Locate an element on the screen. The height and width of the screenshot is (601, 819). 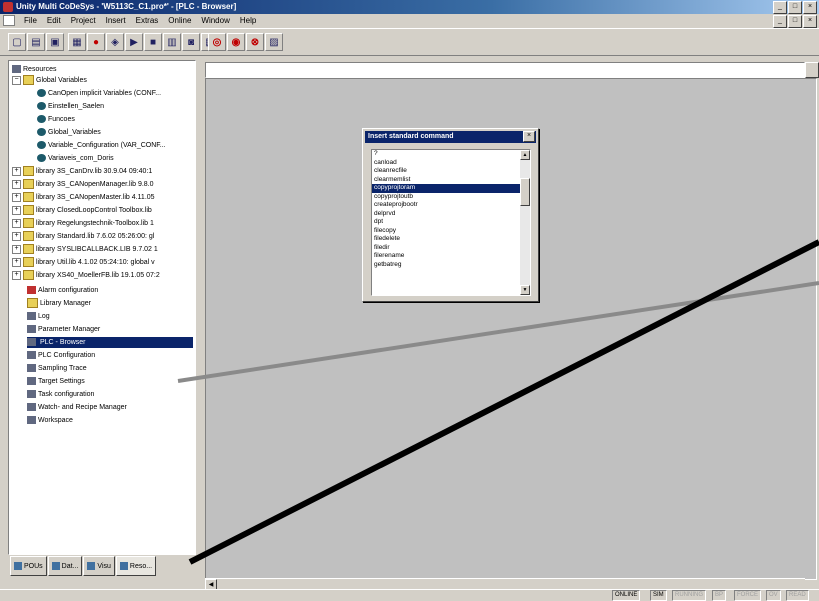
scroll-up-icon: ▲ is located at coordinates (525, 155).